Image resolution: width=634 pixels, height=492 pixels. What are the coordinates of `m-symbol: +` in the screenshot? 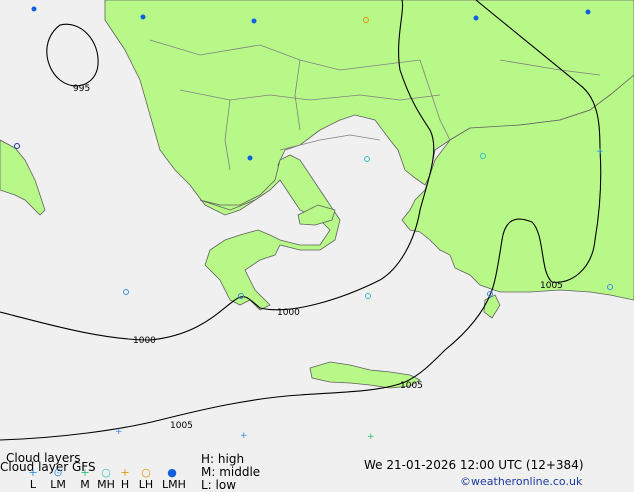 It's located at (371, 437).